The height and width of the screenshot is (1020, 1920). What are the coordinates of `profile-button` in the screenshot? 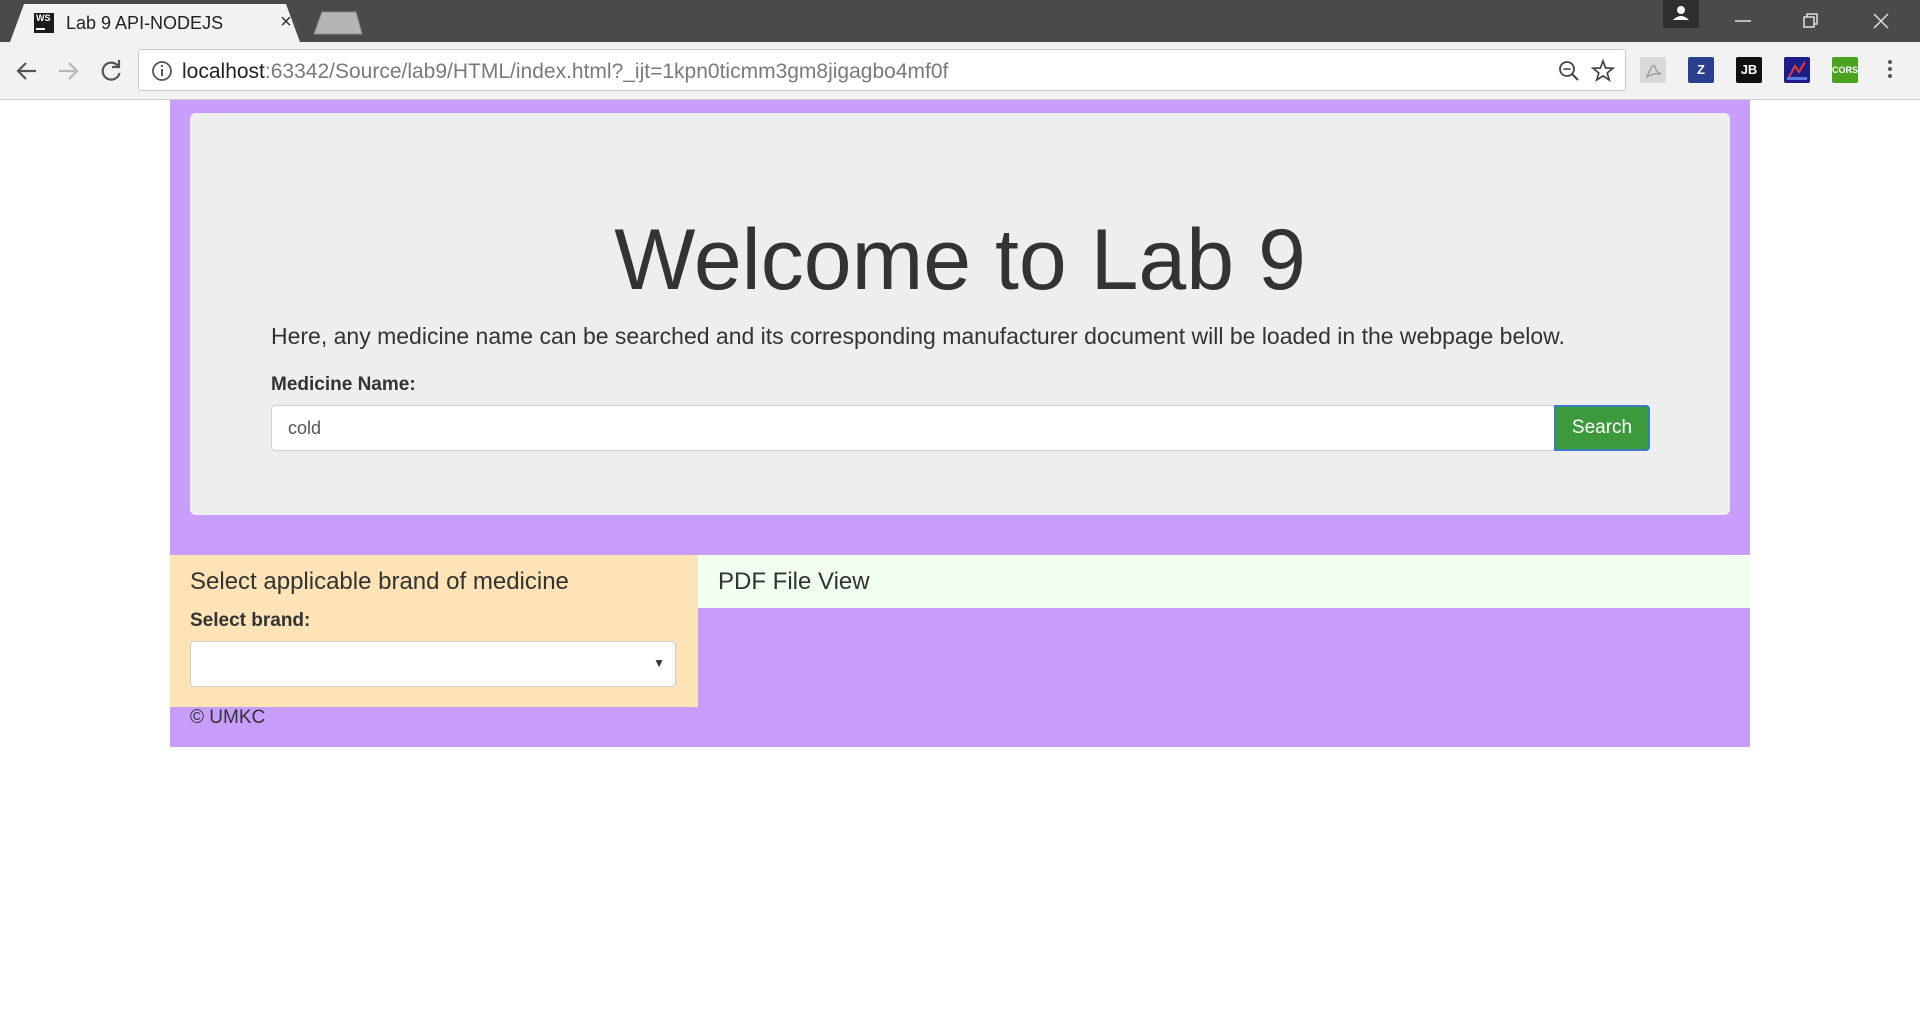 It's located at (1681, 14).